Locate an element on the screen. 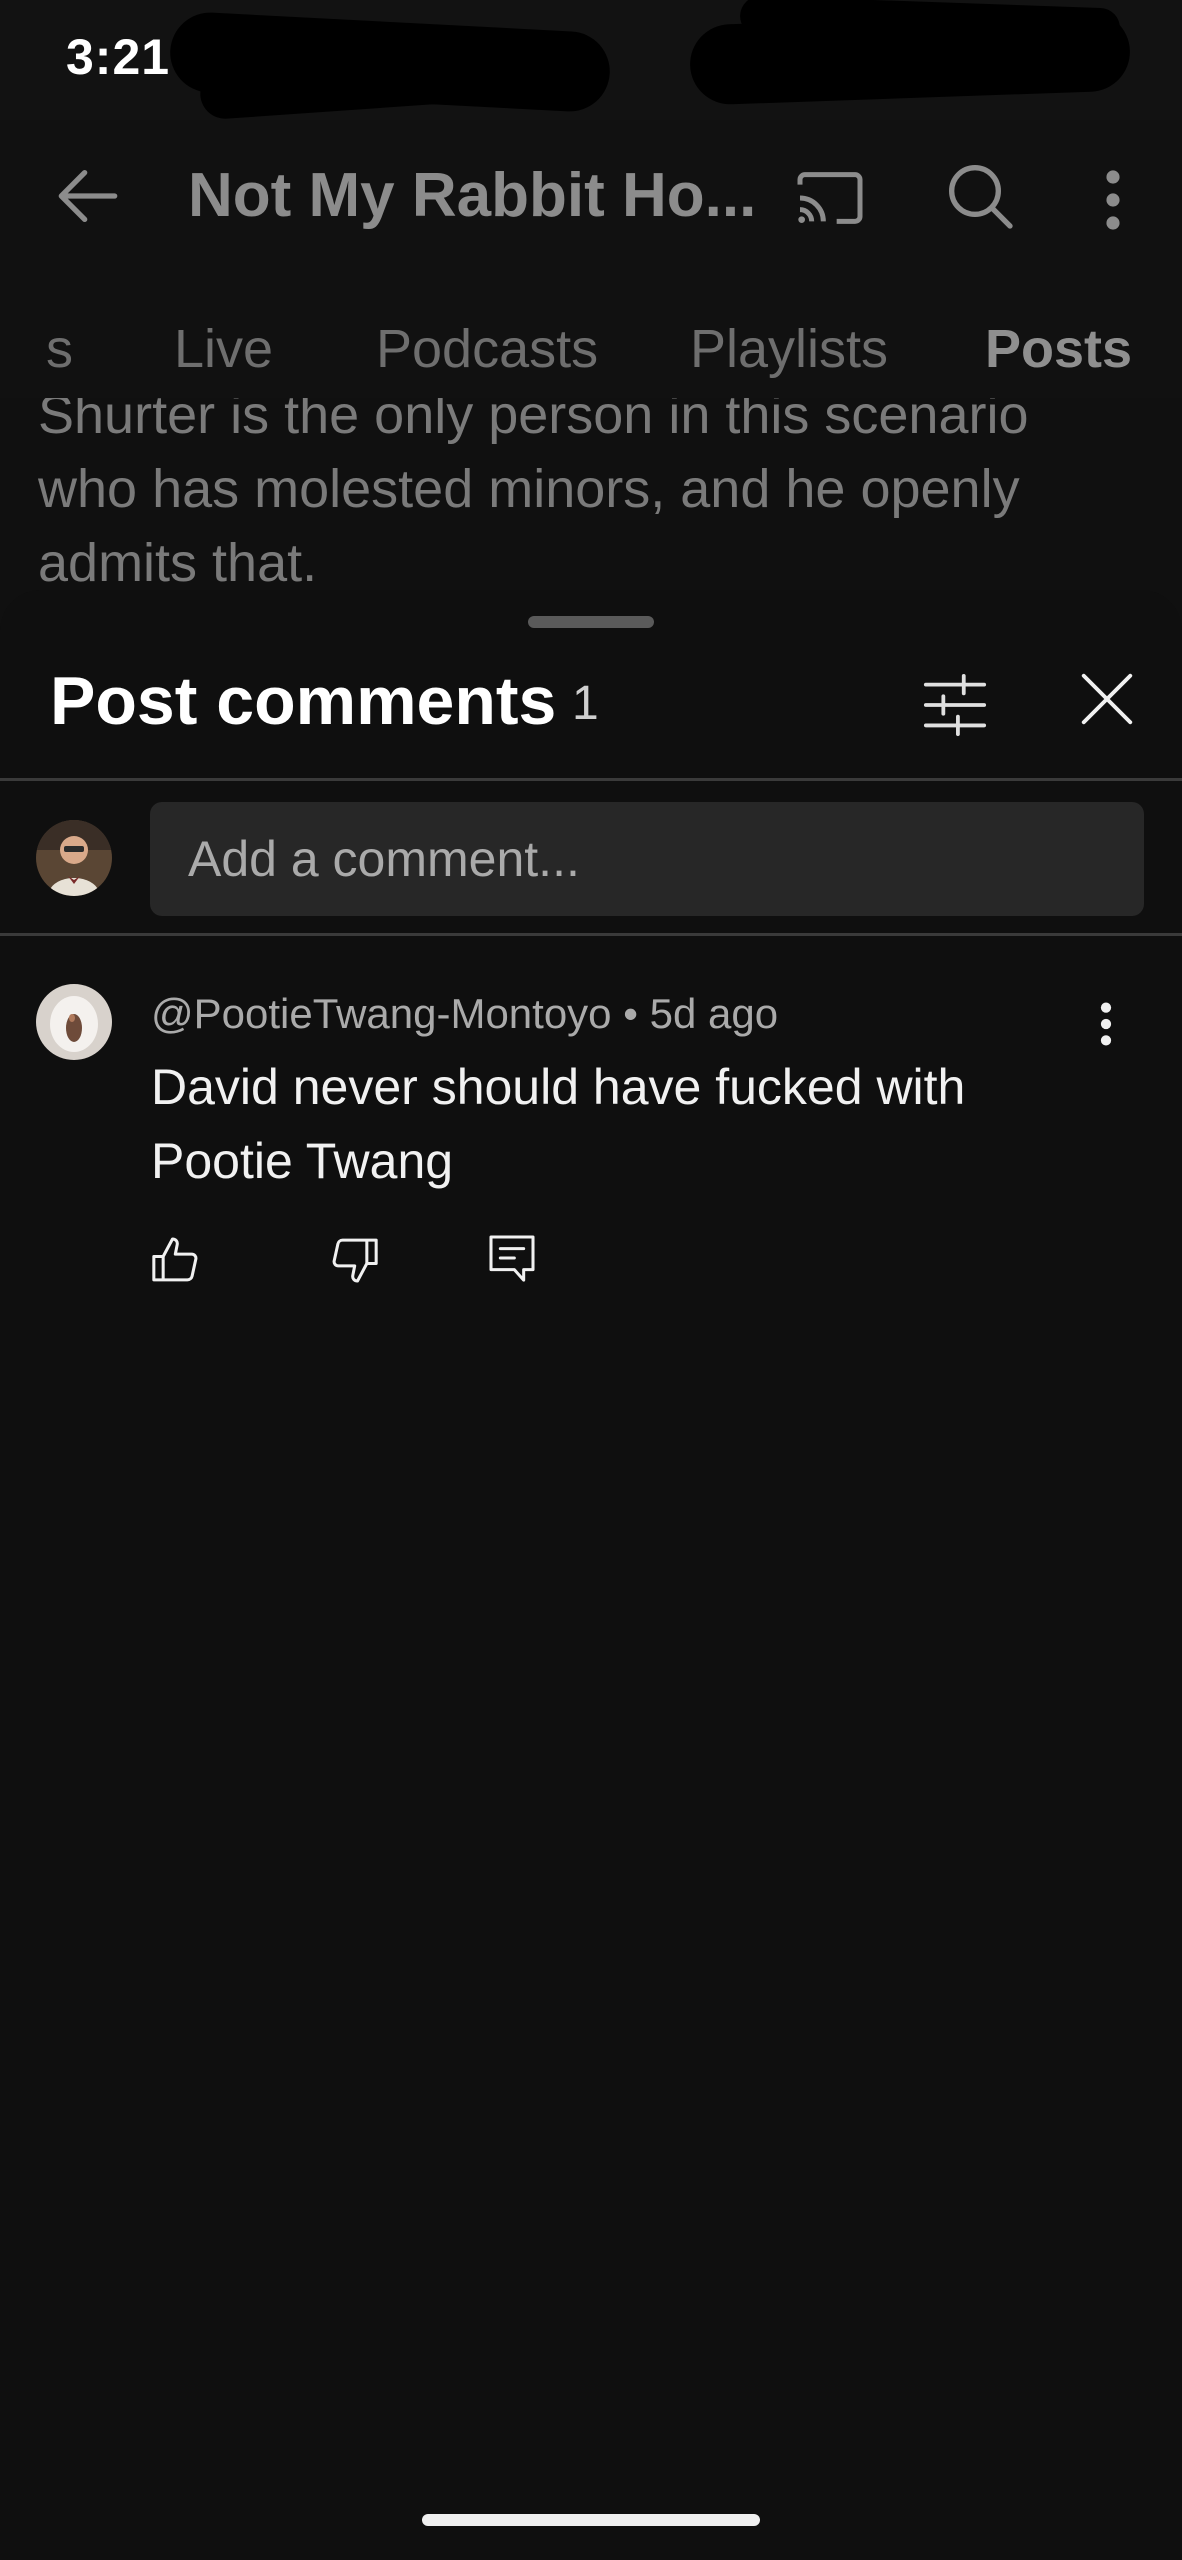 This screenshot has height=2560, width=1182. reply-icon is located at coordinates (512, 1258).